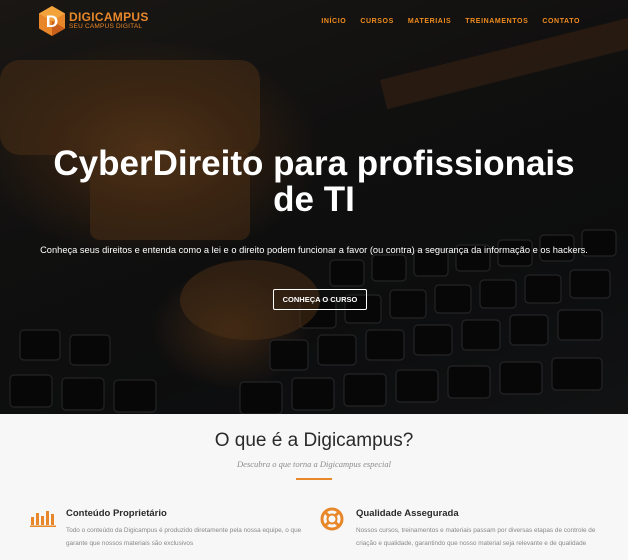 The width and height of the screenshot is (628, 560). I want to click on nav-item-contato: CONTATO, so click(561, 21).